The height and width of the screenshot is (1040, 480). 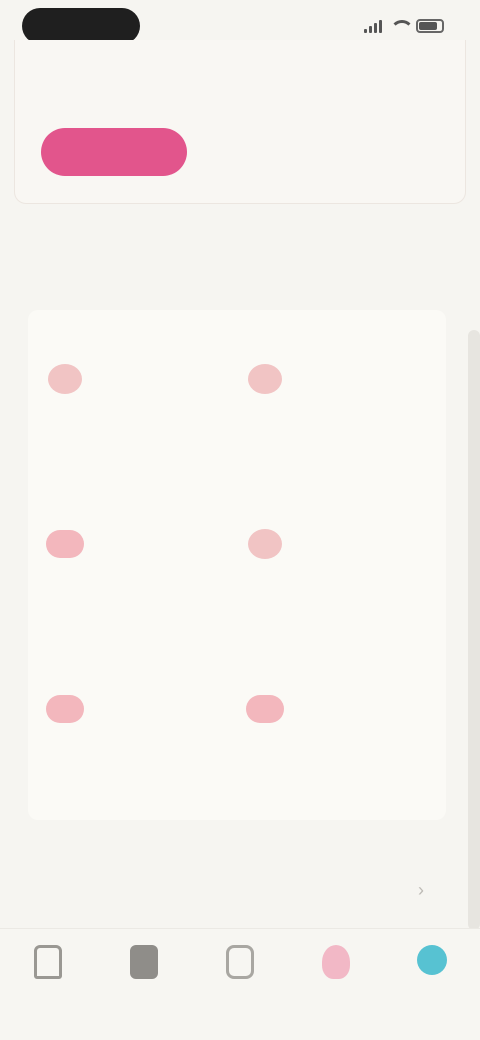 I want to click on dynamic-island, so click(x=81, y=26).